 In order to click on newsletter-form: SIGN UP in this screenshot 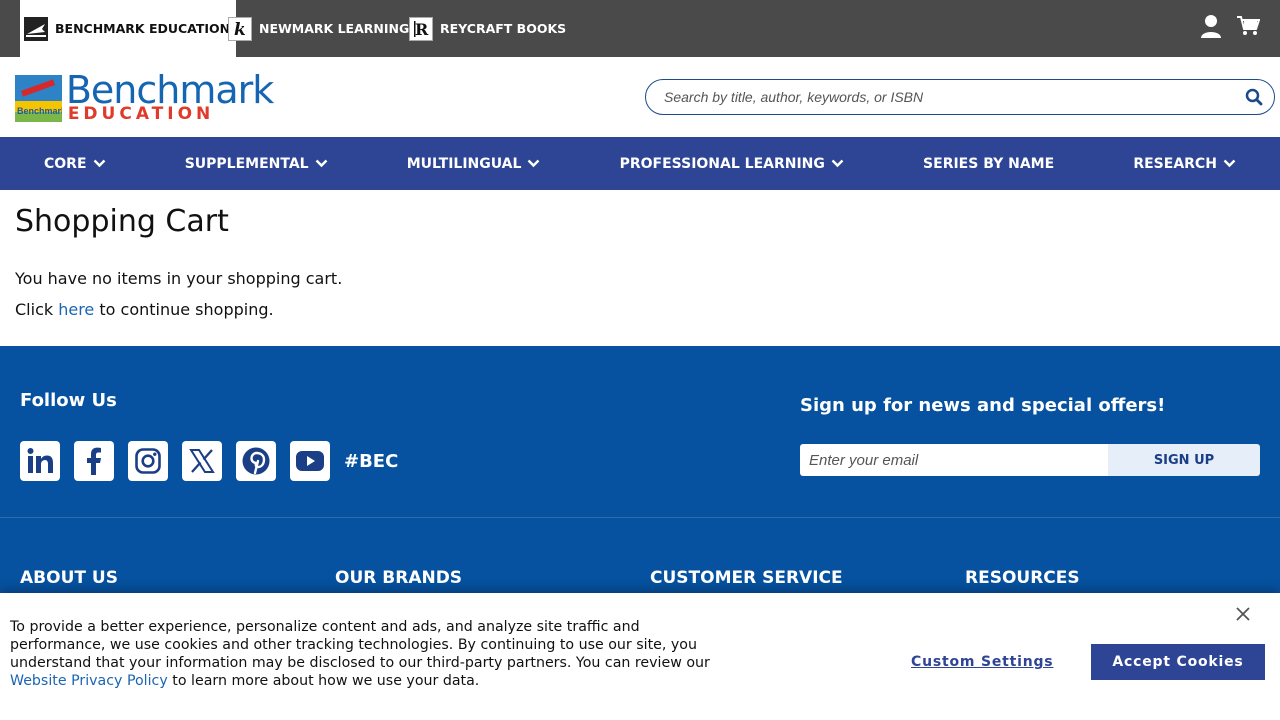, I will do `click(1030, 460)`.